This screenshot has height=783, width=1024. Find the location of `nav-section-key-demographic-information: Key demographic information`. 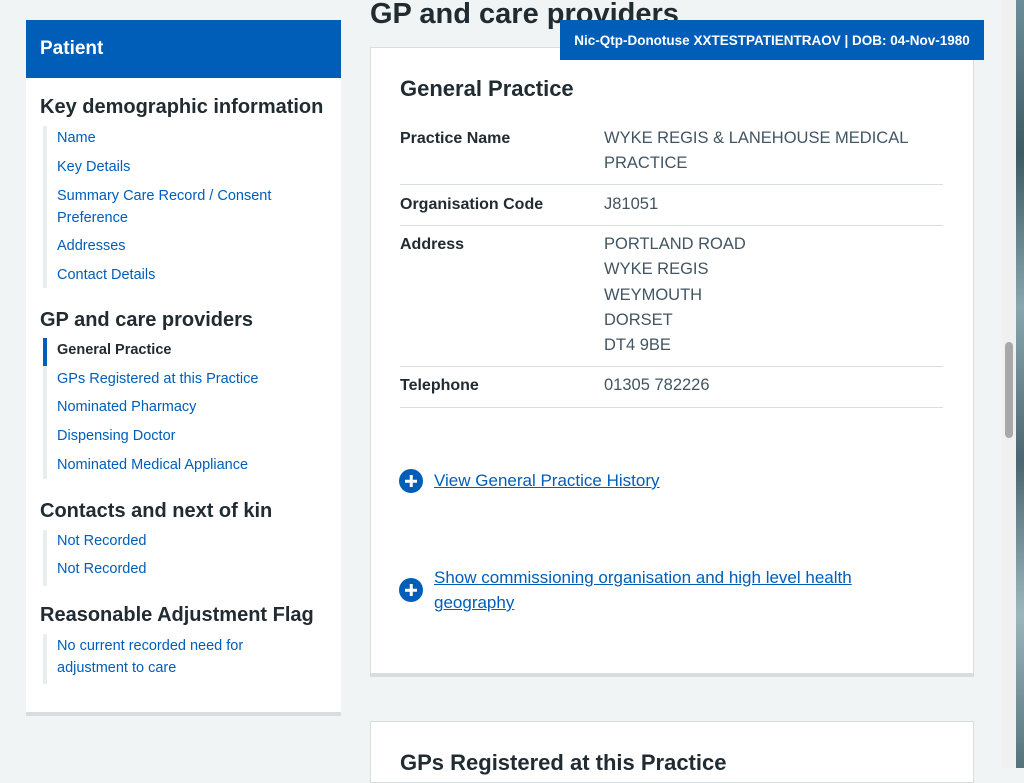

nav-section-key-demographic-information: Key demographic information is located at coordinates (185, 107).